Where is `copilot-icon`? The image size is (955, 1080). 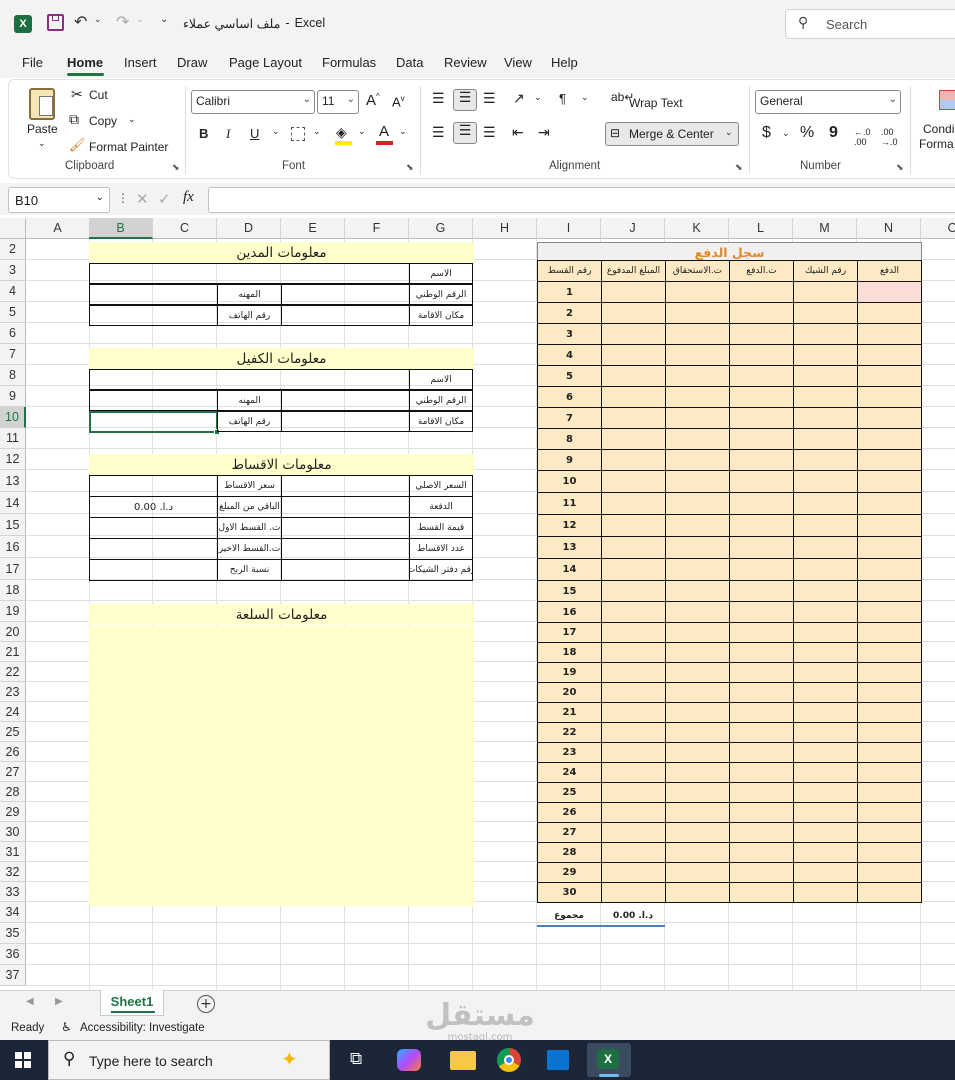 copilot-icon is located at coordinates (409, 1060).